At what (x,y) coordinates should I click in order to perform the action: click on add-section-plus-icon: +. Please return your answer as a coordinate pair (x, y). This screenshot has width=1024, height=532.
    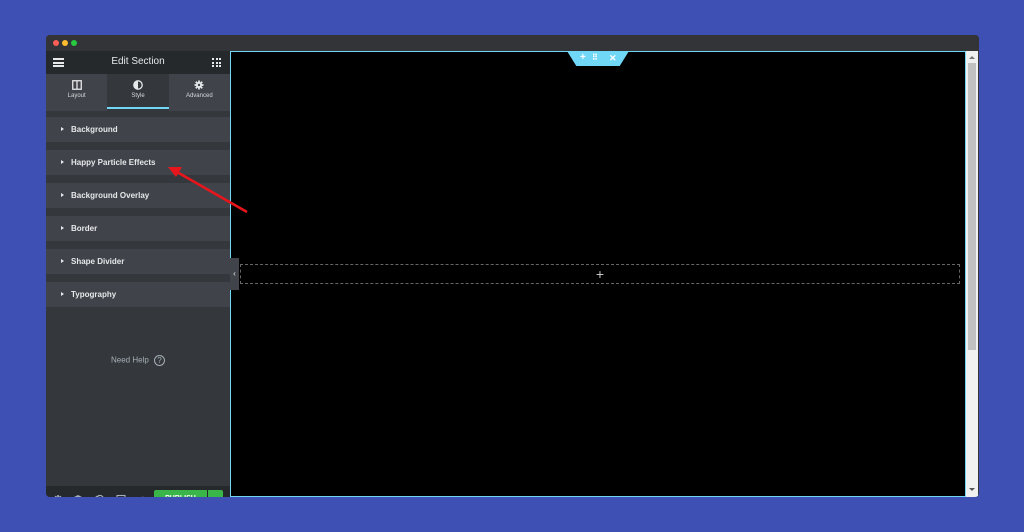
    Looking at the image, I should click on (600, 274).